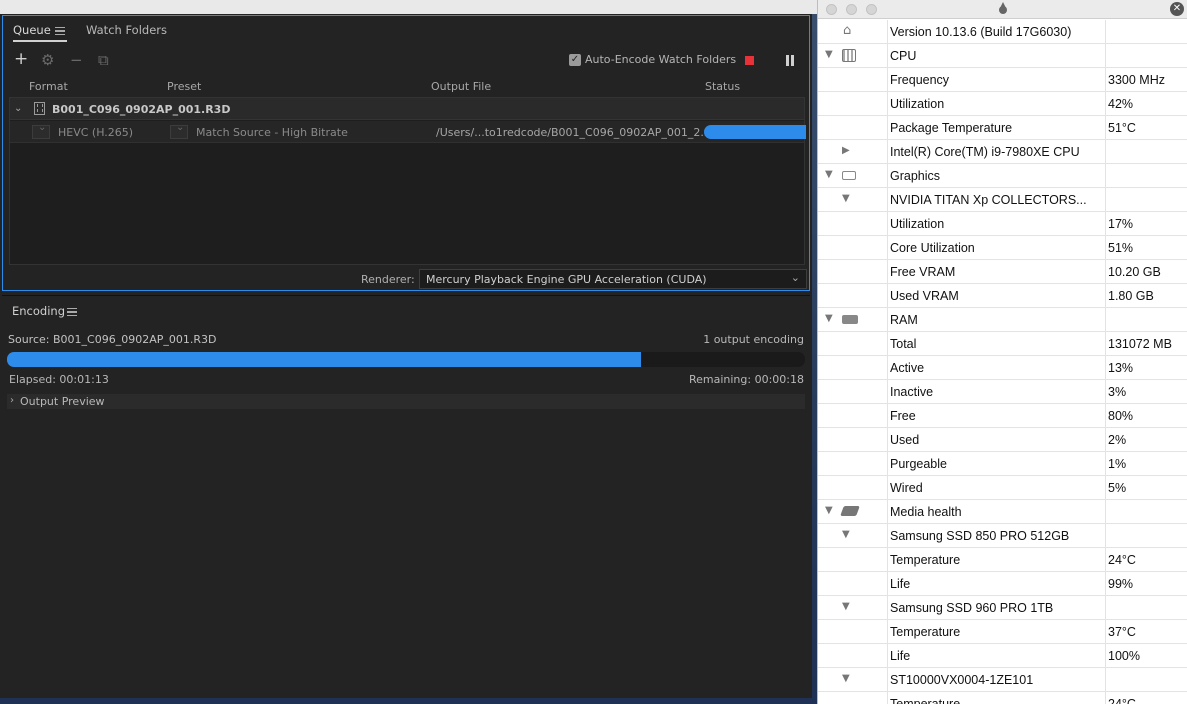 The width and height of the screenshot is (1187, 704). Describe the element at coordinates (831, 9) in the screenshot. I see `window-close-button` at that location.